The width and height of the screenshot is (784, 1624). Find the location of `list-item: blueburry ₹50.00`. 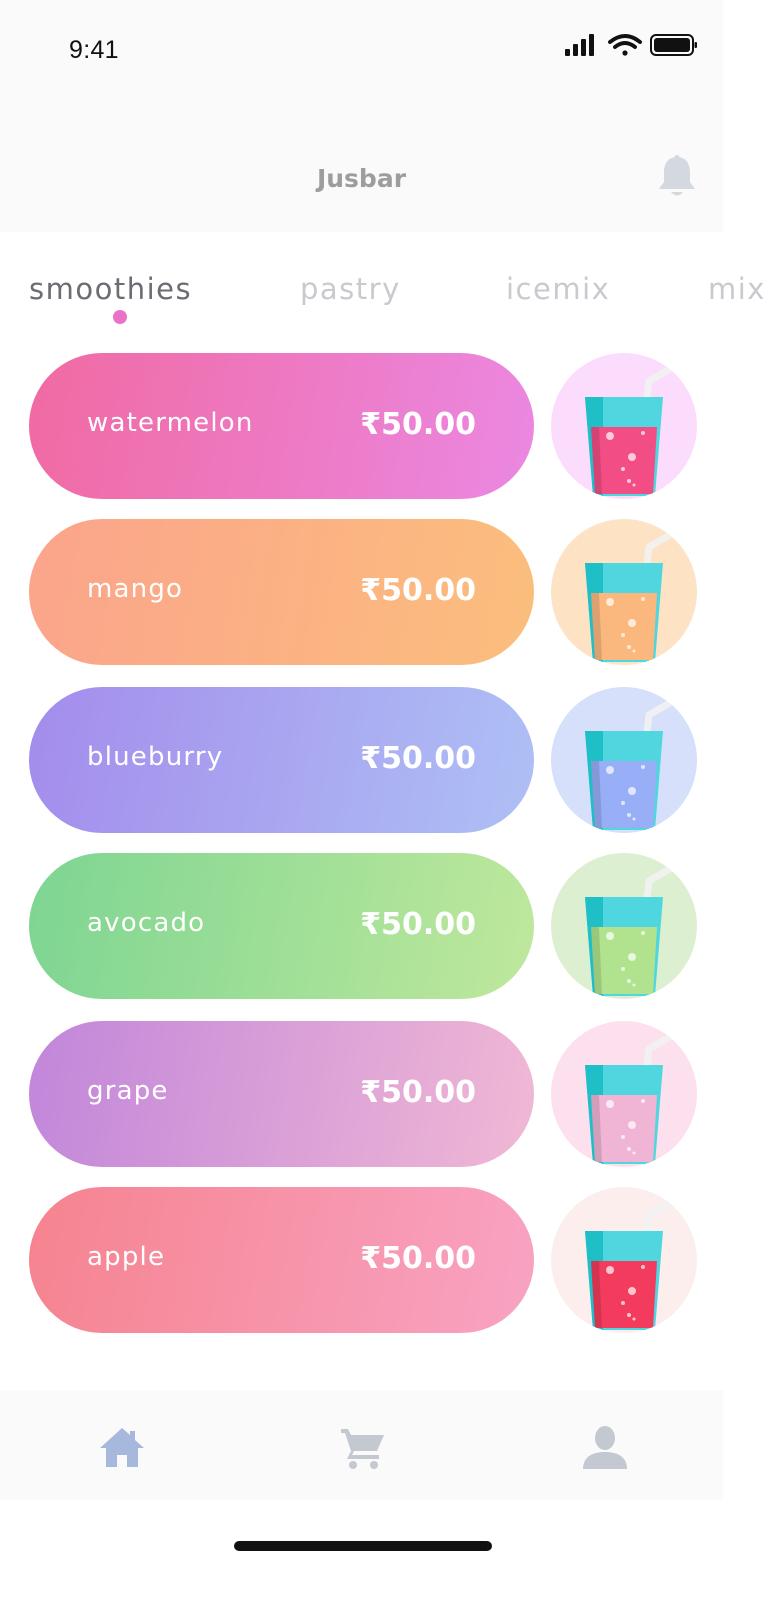

list-item: blueburry ₹50.00 is located at coordinates (363, 760).